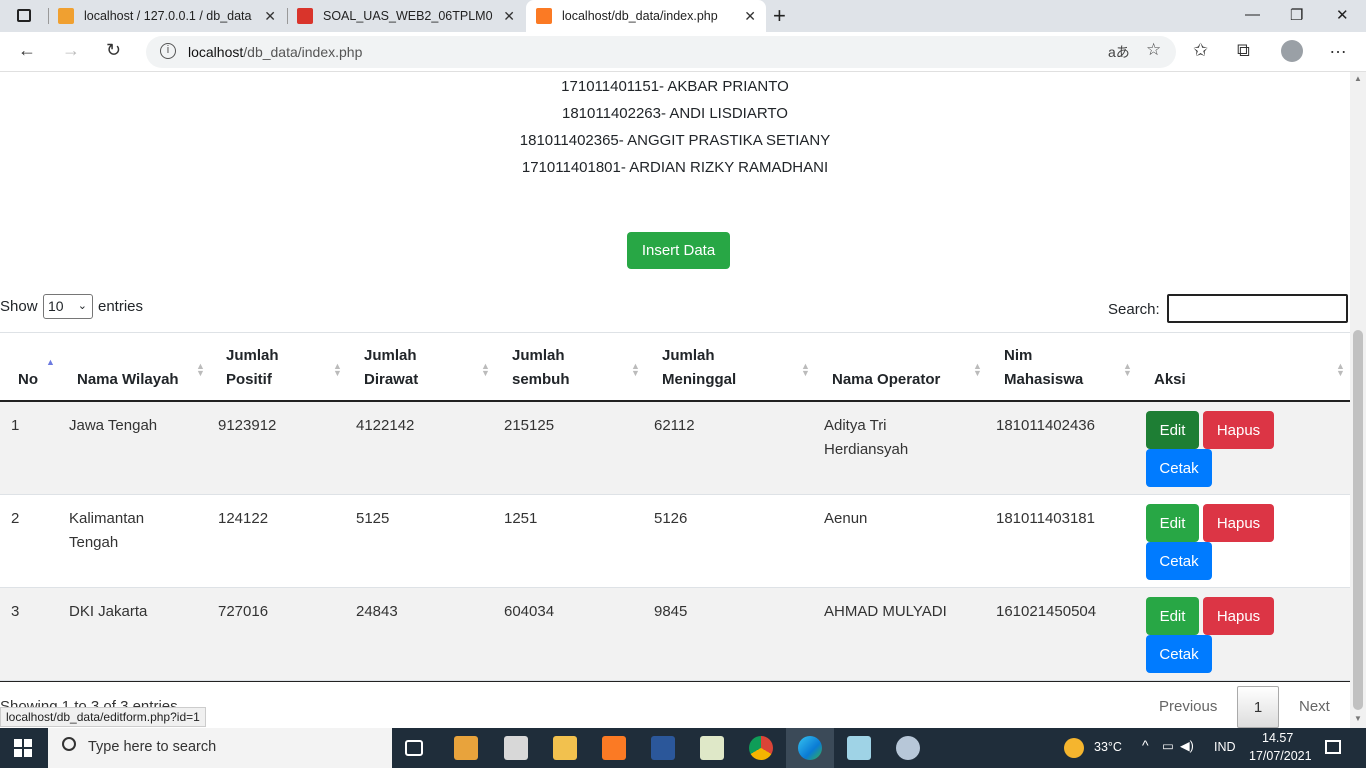 This screenshot has height=768, width=1366. What do you see at coordinates (71, 50) in the screenshot?
I see `forward-icon: →` at bounding box center [71, 50].